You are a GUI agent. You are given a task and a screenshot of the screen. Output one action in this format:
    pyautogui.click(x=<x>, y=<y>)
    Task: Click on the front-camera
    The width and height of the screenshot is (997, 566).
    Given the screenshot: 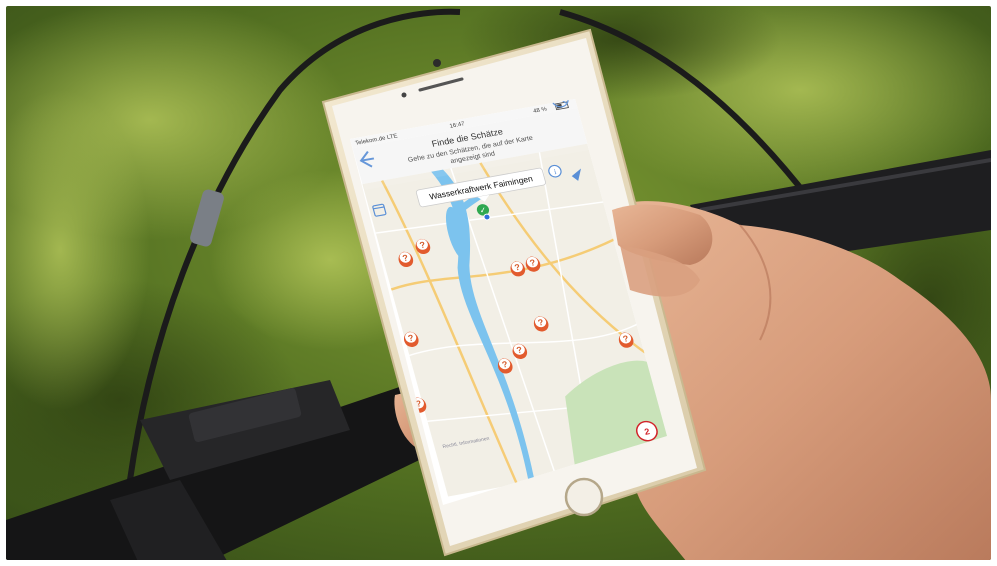 What is the action you would take?
    pyautogui.click(x=437, y=63)
    